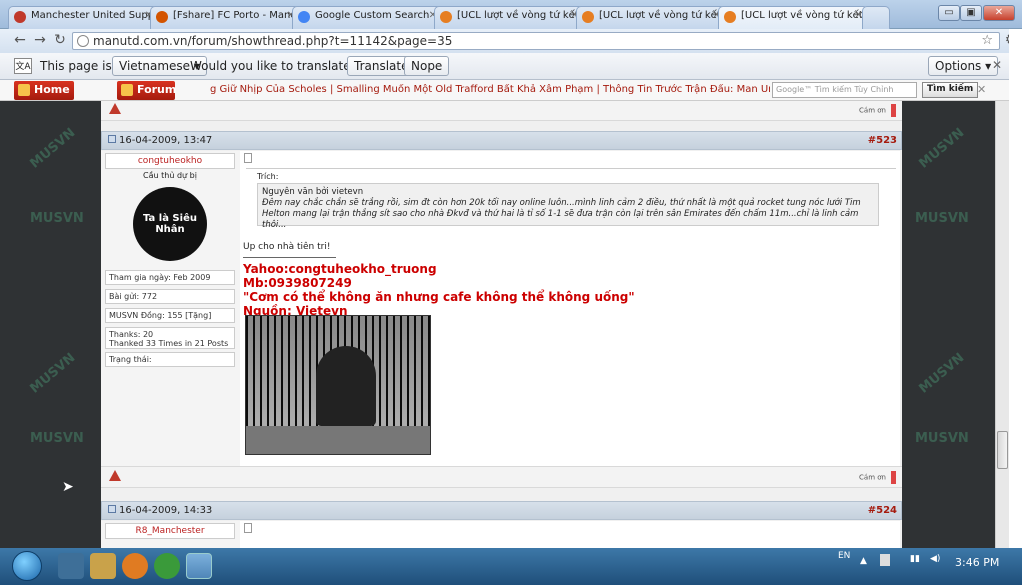 The height and width of the screenshot is (585, 1022). I want to click on reload-icon: ↻, so click(60, 40).